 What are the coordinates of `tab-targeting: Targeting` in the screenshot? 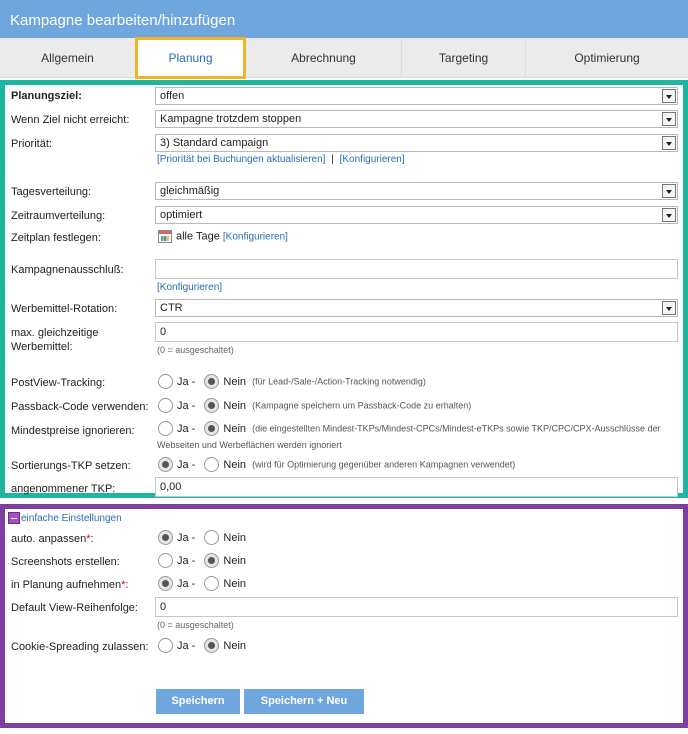 It's located at (464, 58).